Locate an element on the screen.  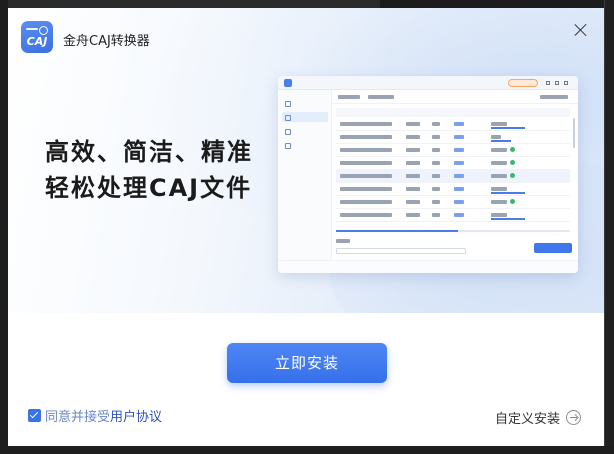
agreement-text: 同意并接受 is located at coordinates (78, 417).